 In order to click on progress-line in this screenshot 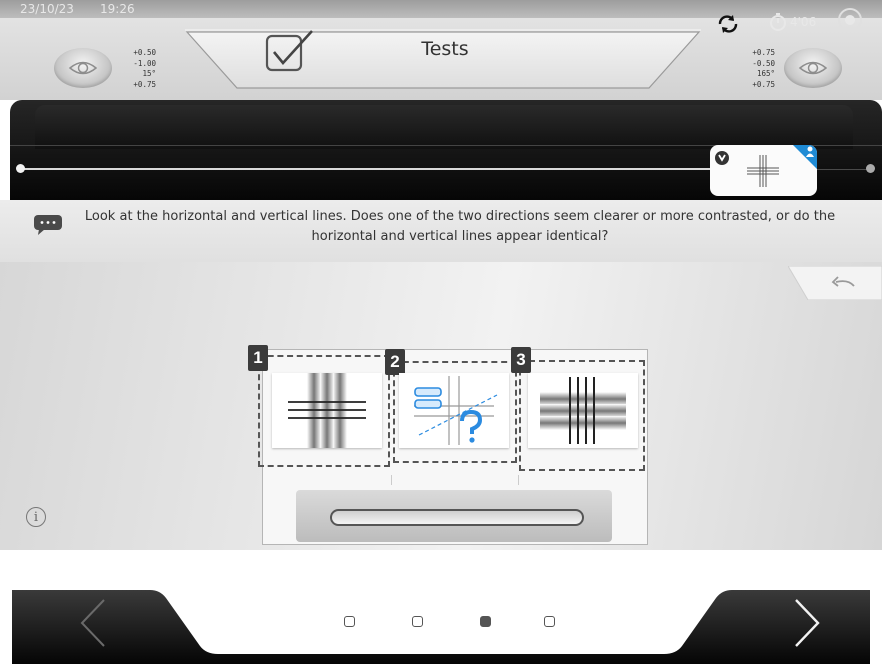, I will do `click(366, 169)`.